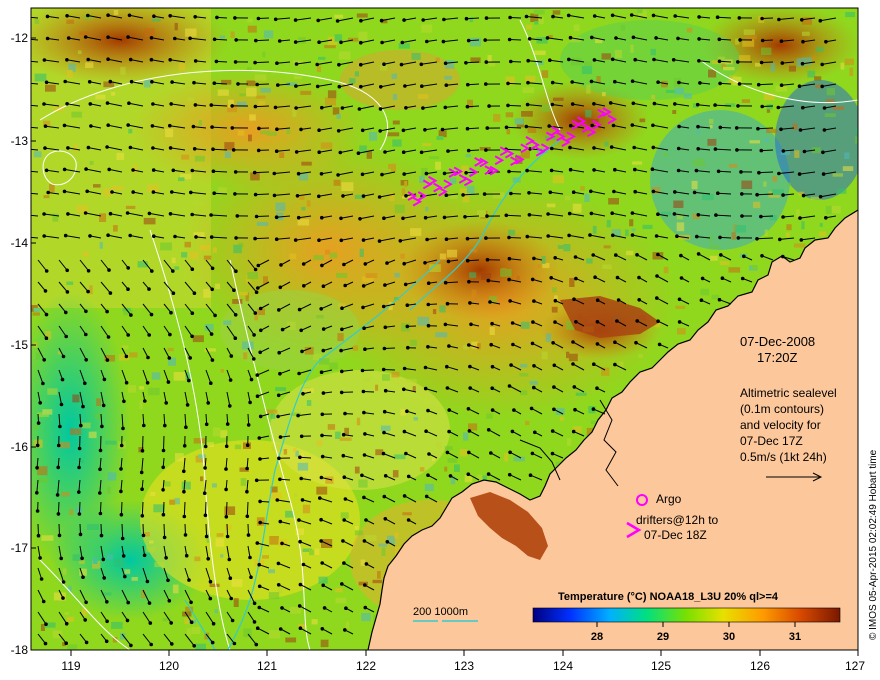 This screenshot has width=880, height=680. What do you see at coordinates (668, 597) in the screenshot?
I see `colorbar-title: Temperature (°C) NOAA18_L3U 20% ql>=4` at bounding box center [668, 597].